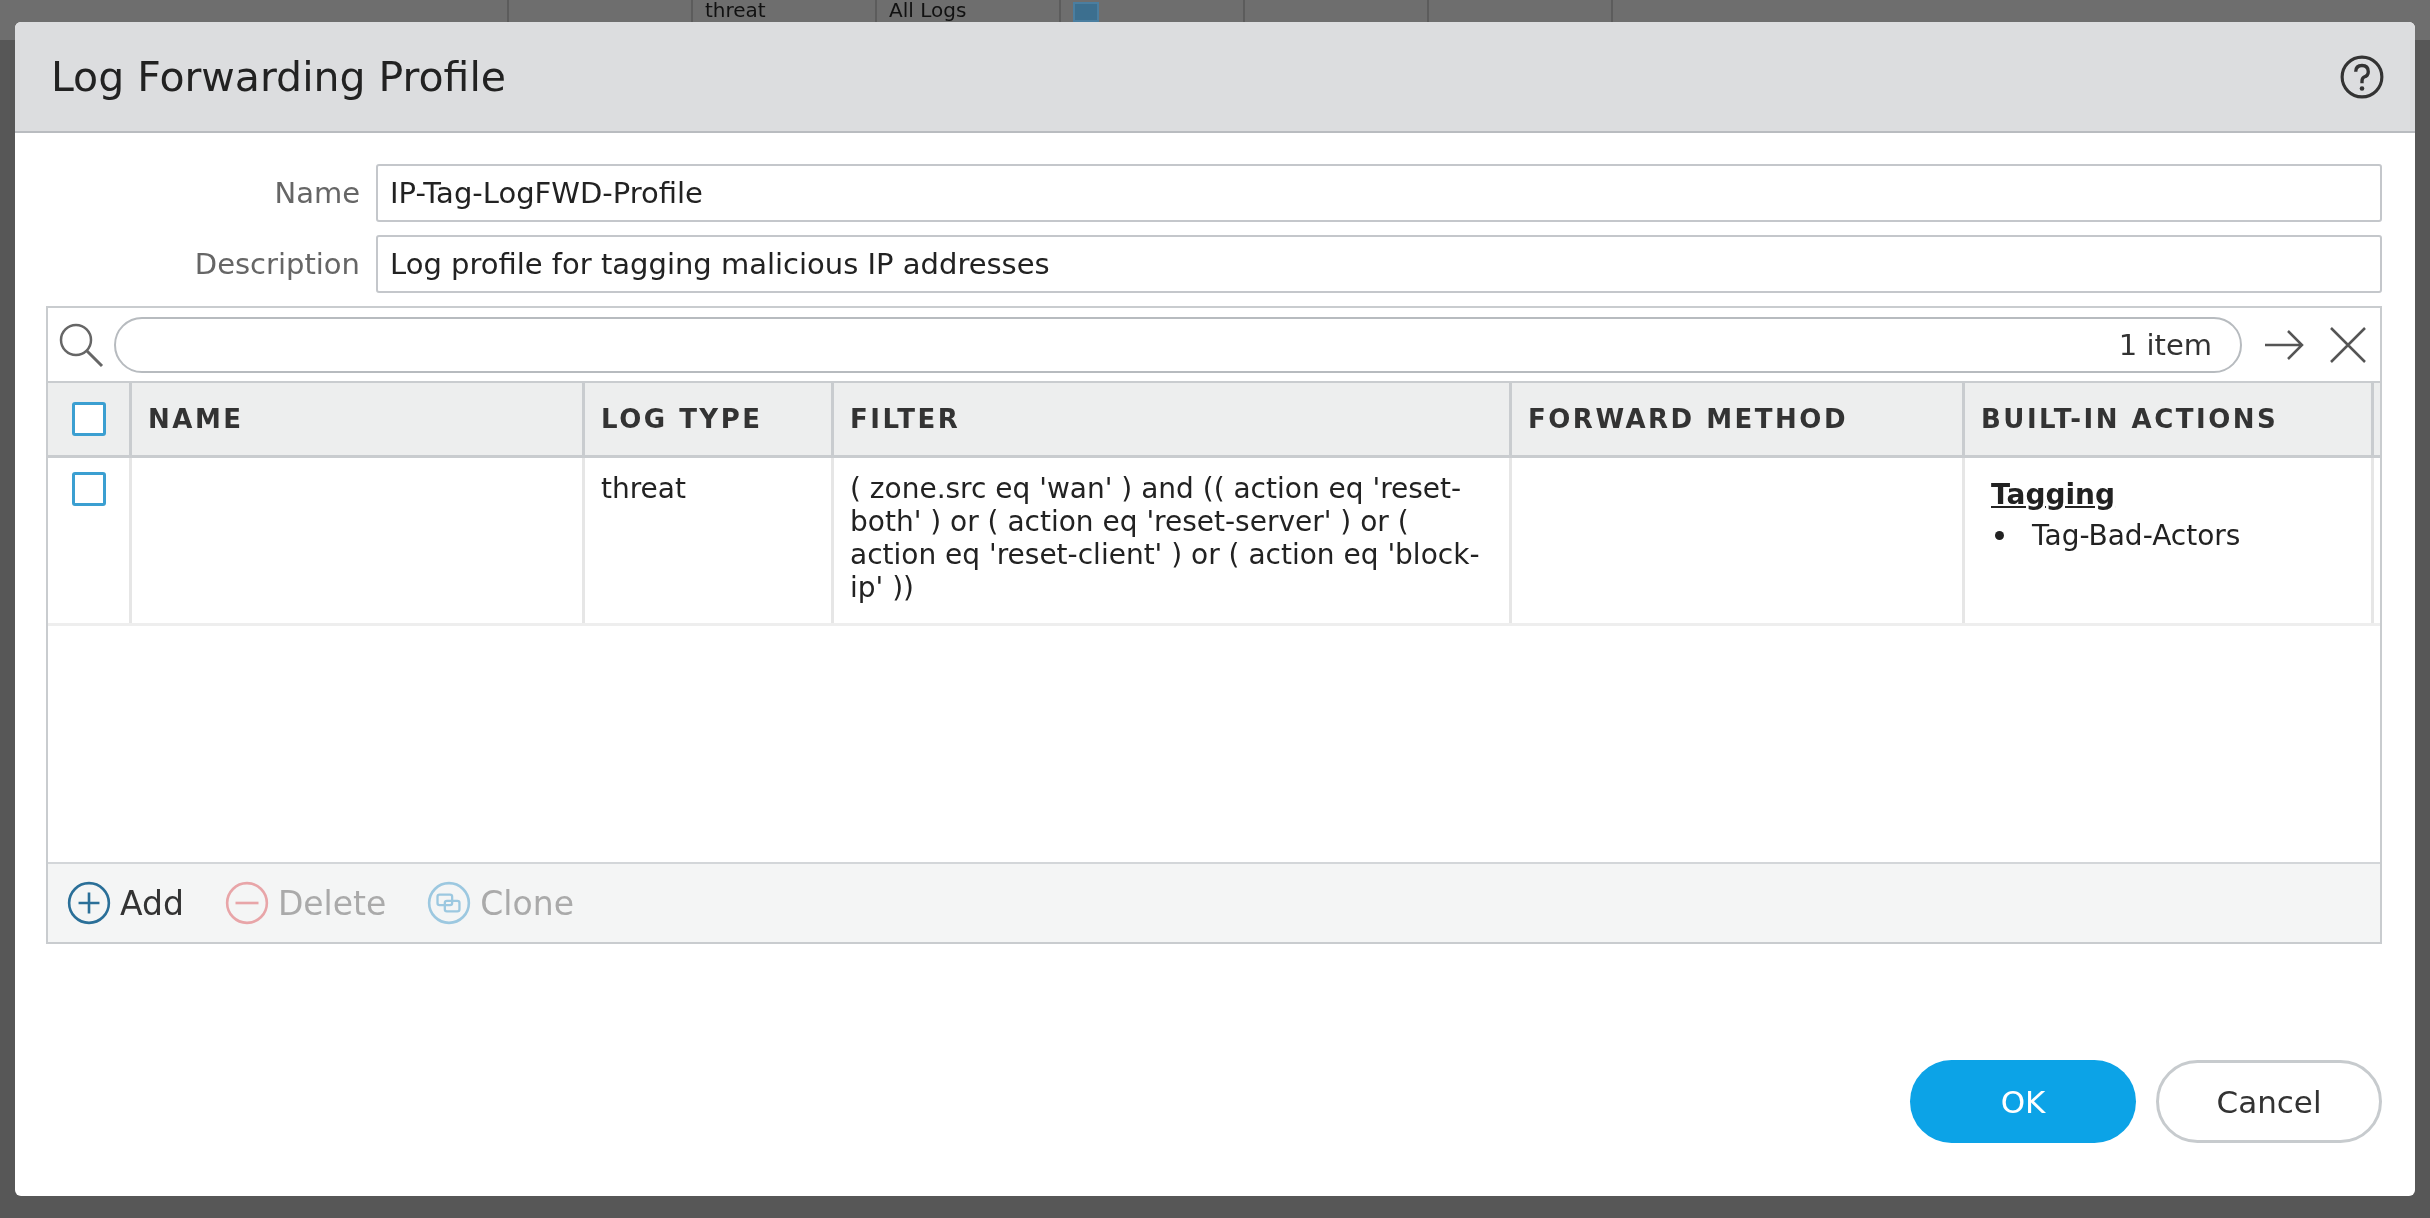 This screenshot has width=2430, height=1218. Describe the element at coordinates (1165, 538) in the screenshot. I see `table-cell: ( zone.src eq 'wan' ) and (( action eq 'reset-both' ) or ( action eq 'reset-server' ) or ( action eq 'reset-client' ) or ( action eq 'block-ip' ))` at that location.